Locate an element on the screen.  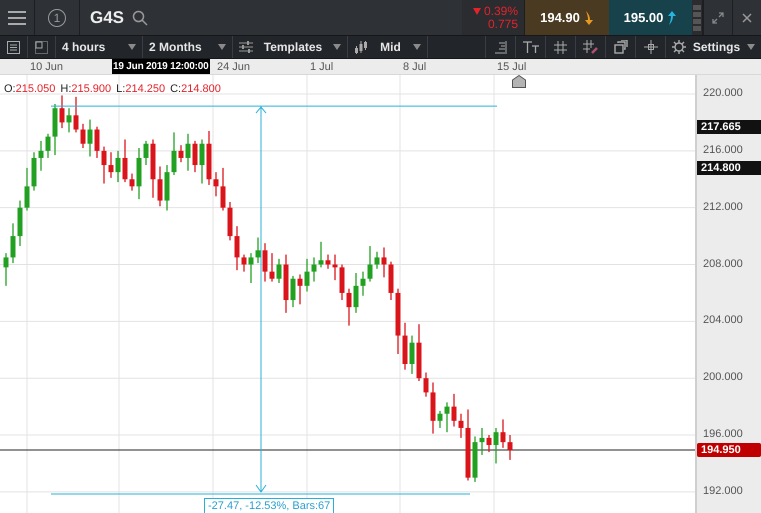
crosshair-icon is located at coordinates (651, 47).